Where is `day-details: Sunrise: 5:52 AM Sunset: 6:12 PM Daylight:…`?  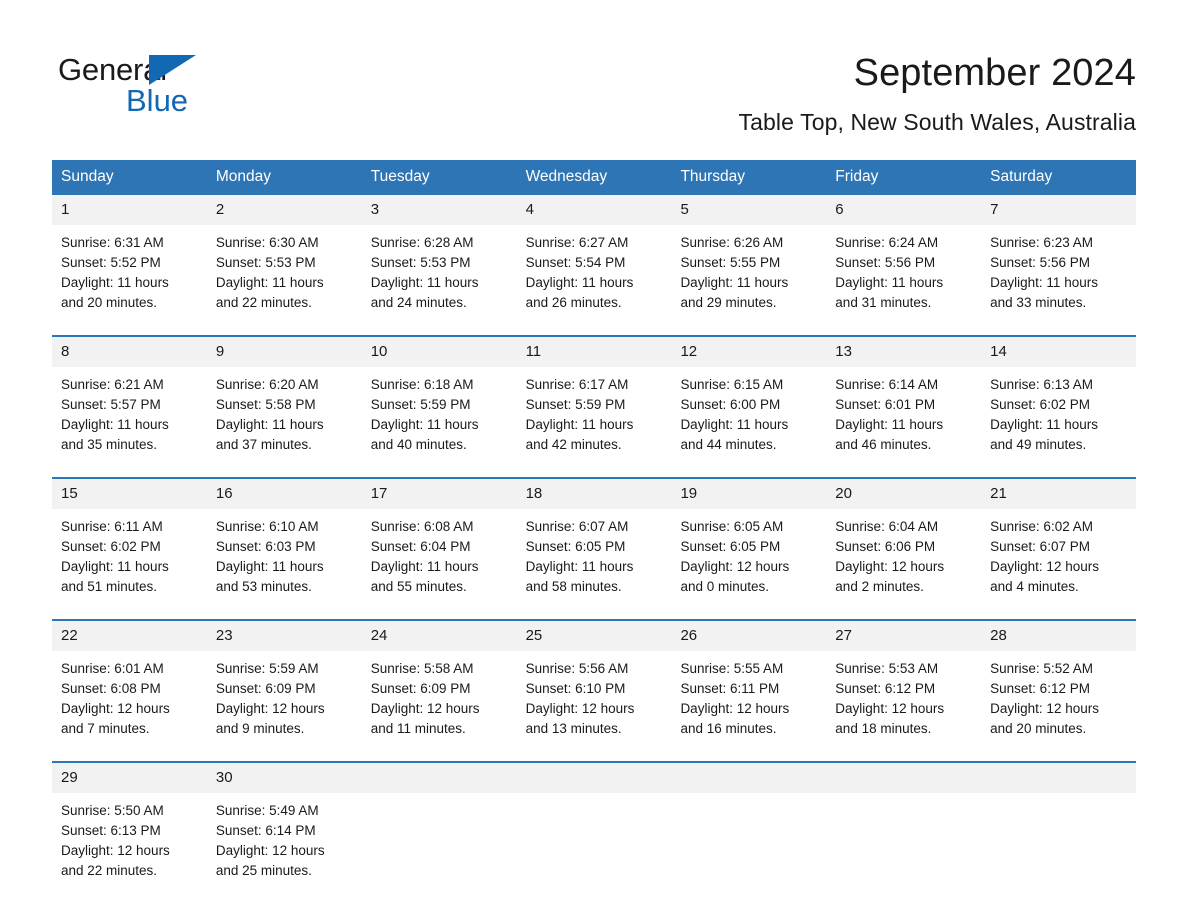
day-details: Sunrise: 5:52 AM Sunset: 6:12 PM Daylight:… is located at coordinates (1058, 695).